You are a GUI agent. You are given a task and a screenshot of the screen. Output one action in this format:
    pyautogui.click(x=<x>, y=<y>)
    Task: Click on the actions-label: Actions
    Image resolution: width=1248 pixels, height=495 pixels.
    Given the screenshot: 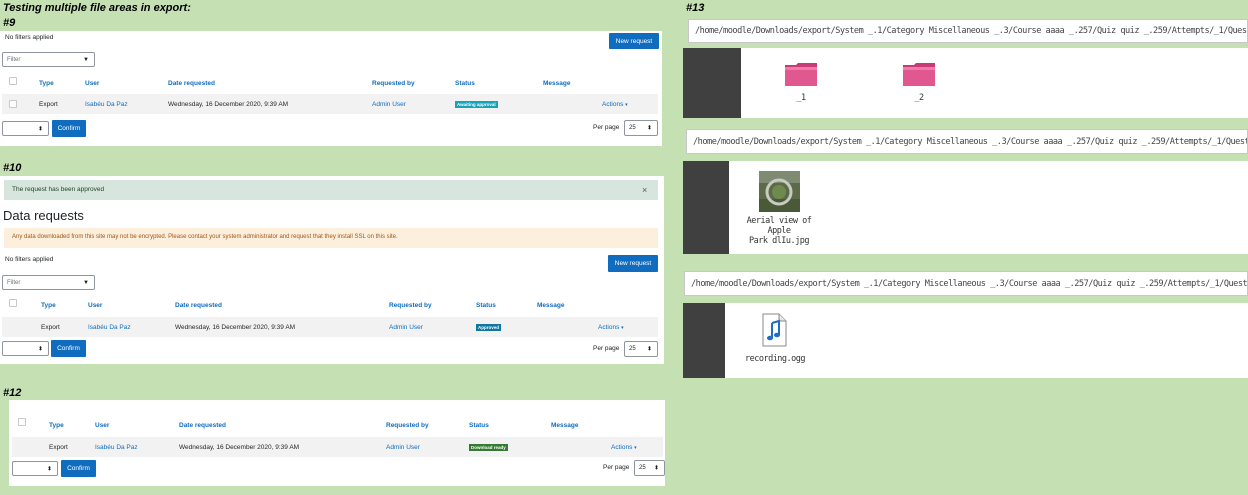 What is the action you would take?
    pyautogui.click(x=609, y=327)
    